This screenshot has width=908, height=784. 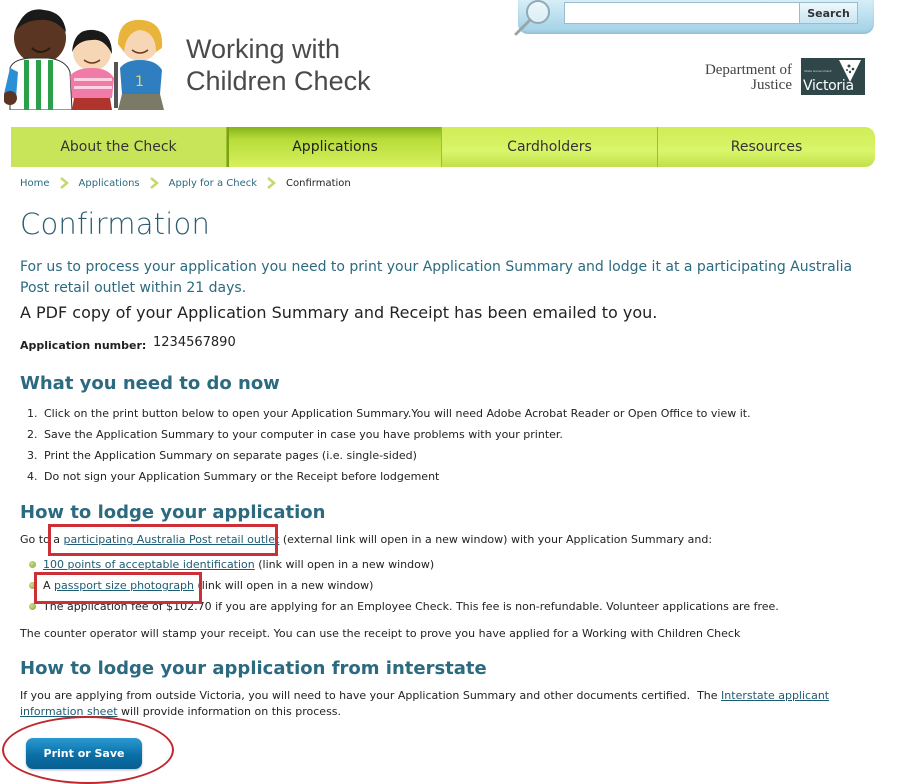 I want to click on victoria-word: Victoria, so click(x=828, y=86).